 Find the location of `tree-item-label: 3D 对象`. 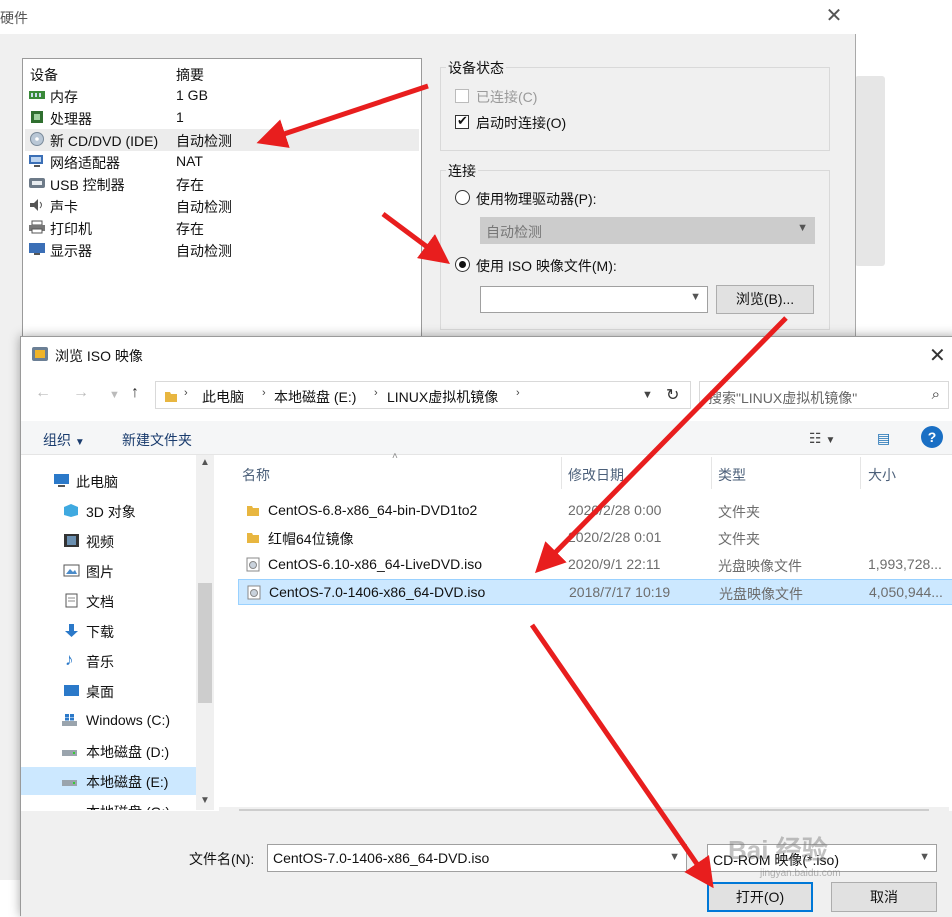

tree-item-label: 3D 对象 is located at coordinates (111, 512).